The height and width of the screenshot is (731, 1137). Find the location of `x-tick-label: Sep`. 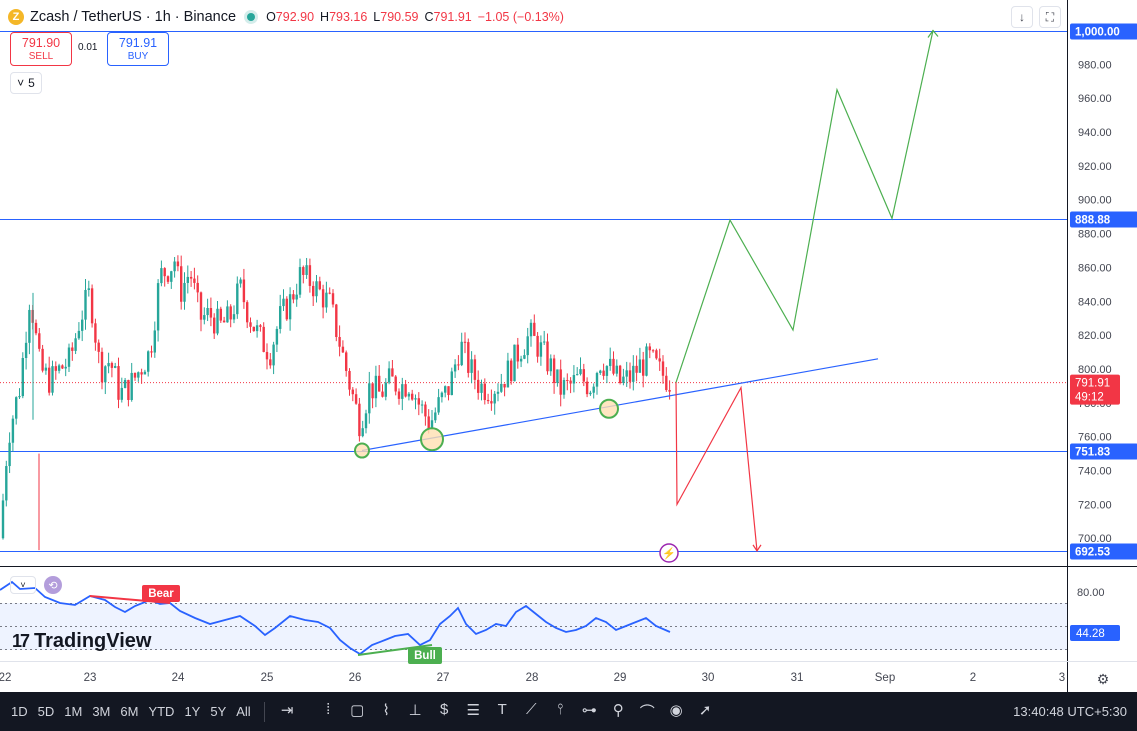

x-tick-label: Sep is located at coordinates (885, 678).